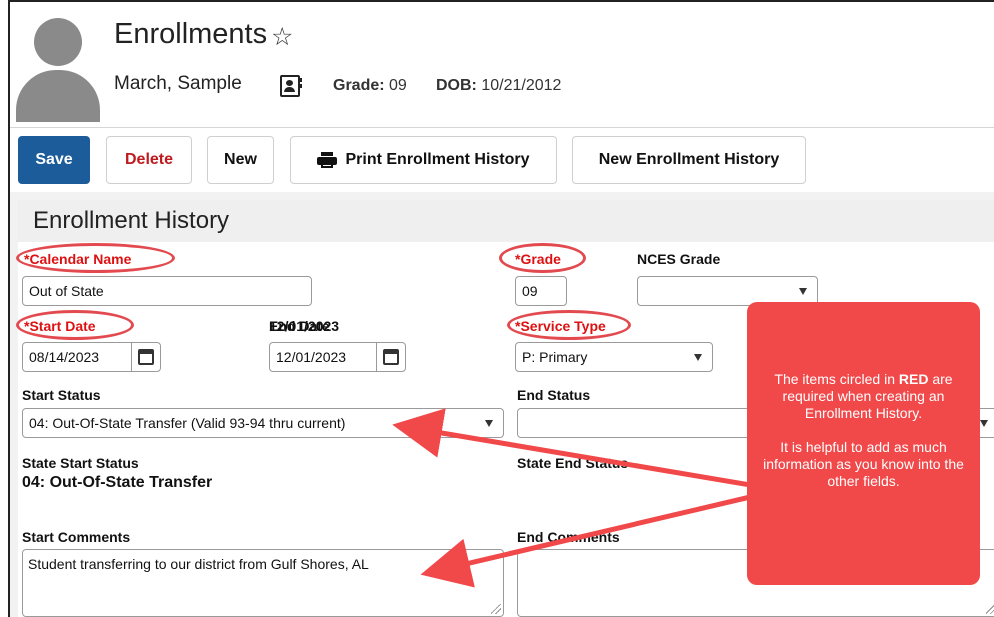 This screenshot has width=994, height=617. Describe the element at coordinates (80, 463) in the screenshot. I see `state-start-status-label: State Start Status` at that location.